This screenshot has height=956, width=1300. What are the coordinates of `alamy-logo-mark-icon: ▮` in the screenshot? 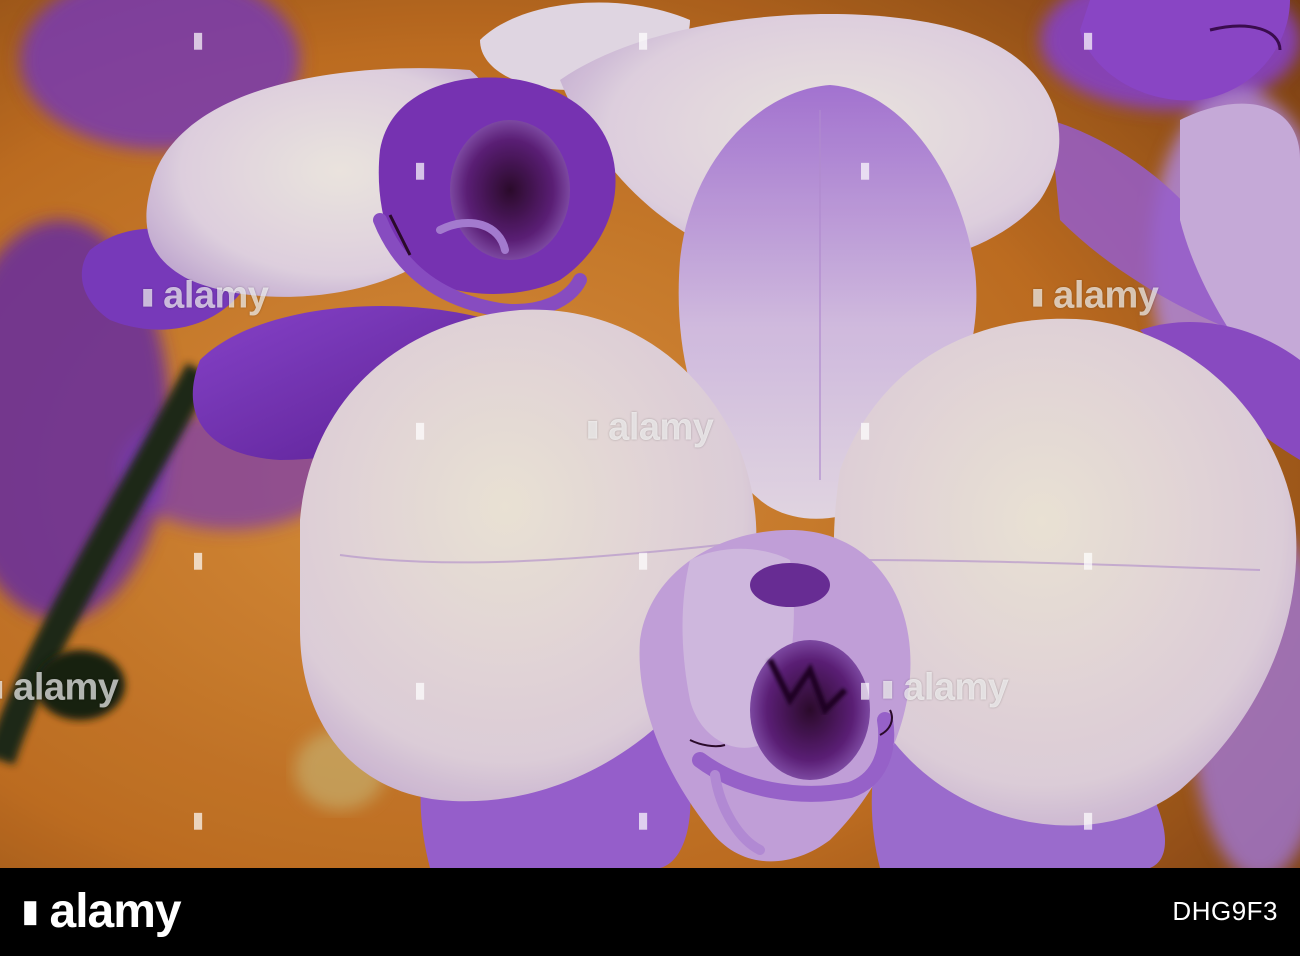 It's located at (30, 911).